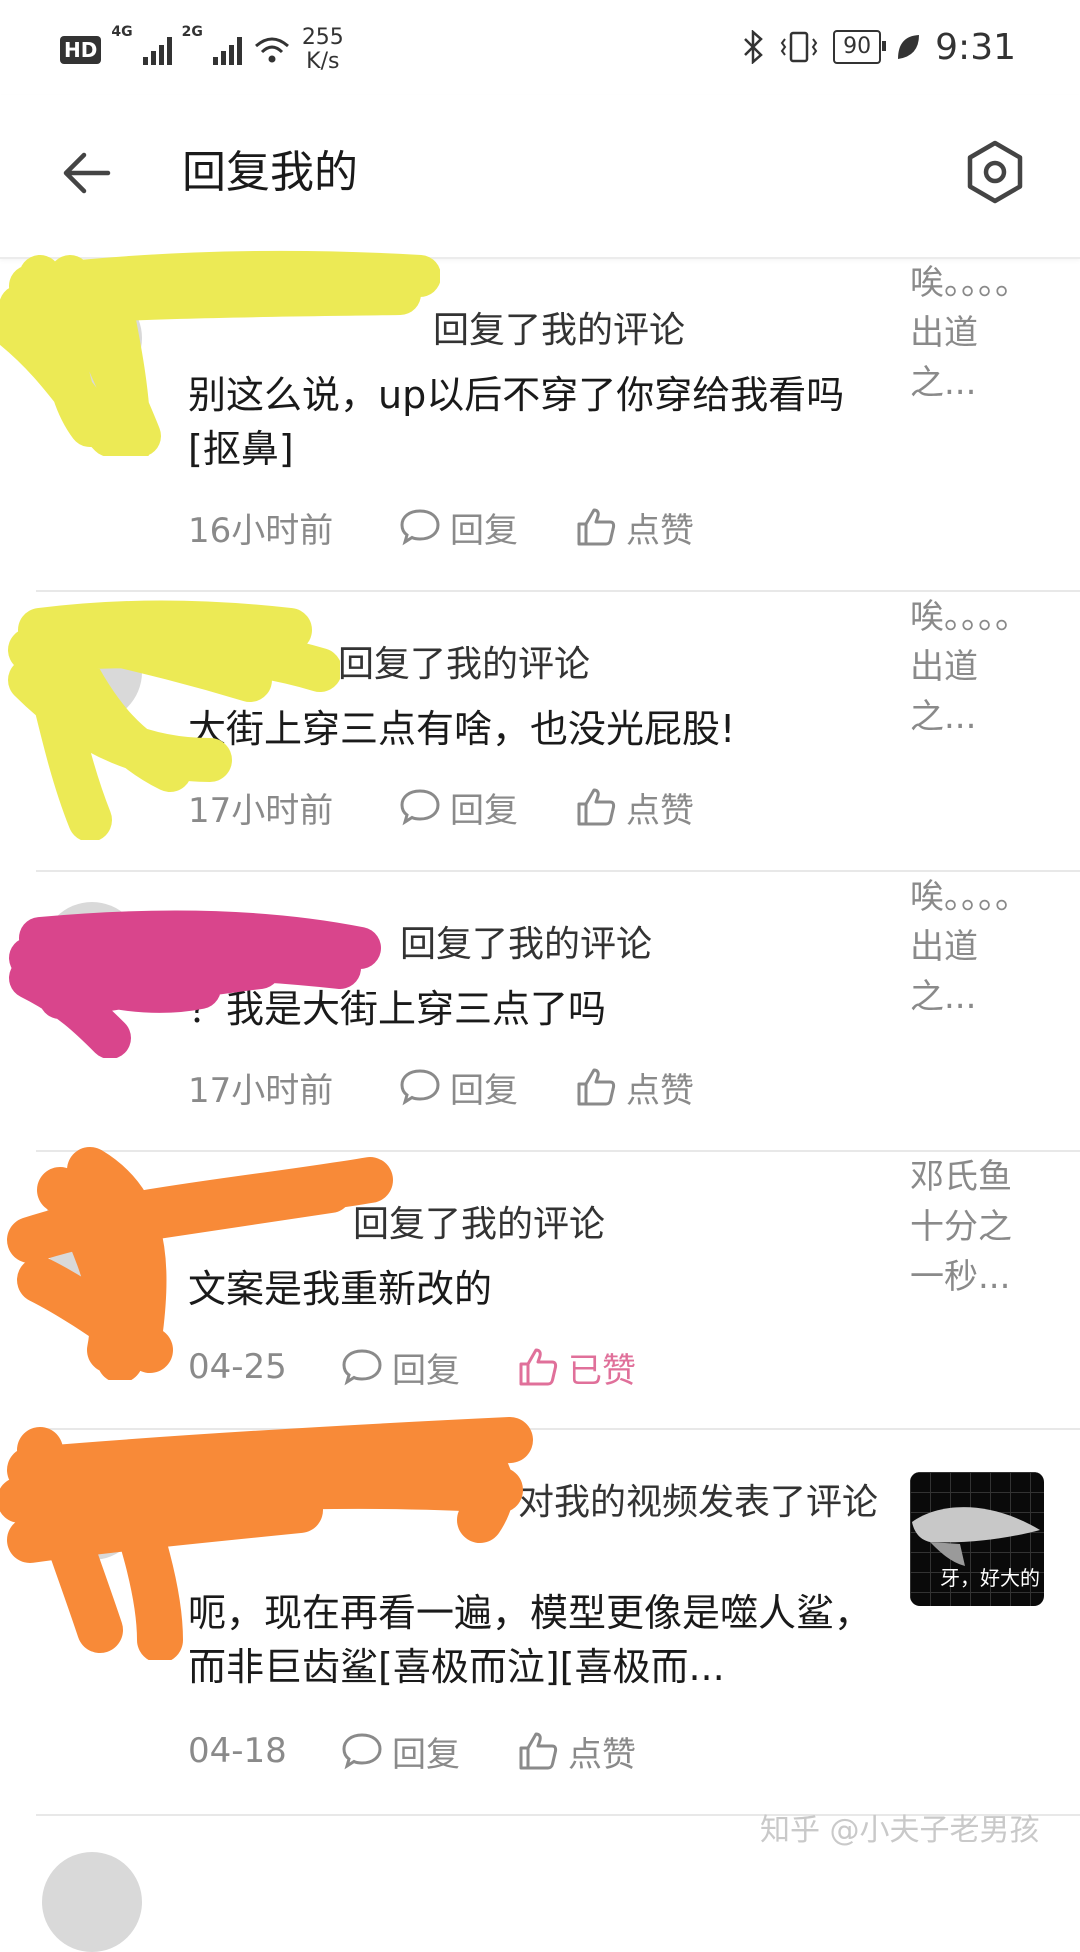 This screenshot has width=1080, height=1952. What do you see at coordinates (540, 177) in the screenshot?
I see `app-header: 回复我的` at bounding box center [540, 177].